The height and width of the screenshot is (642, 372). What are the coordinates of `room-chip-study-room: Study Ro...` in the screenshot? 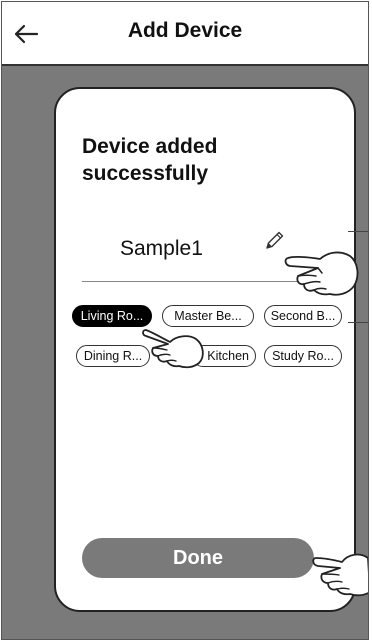 It's located at (303, 356).